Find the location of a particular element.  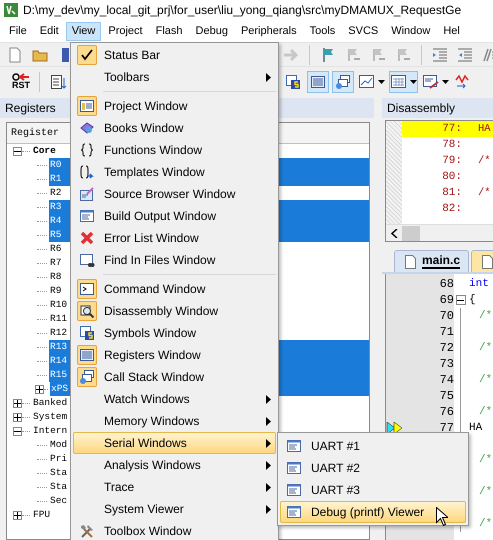

menu-item: Debug (printf) Viewer is located at coordinates (373, 512).